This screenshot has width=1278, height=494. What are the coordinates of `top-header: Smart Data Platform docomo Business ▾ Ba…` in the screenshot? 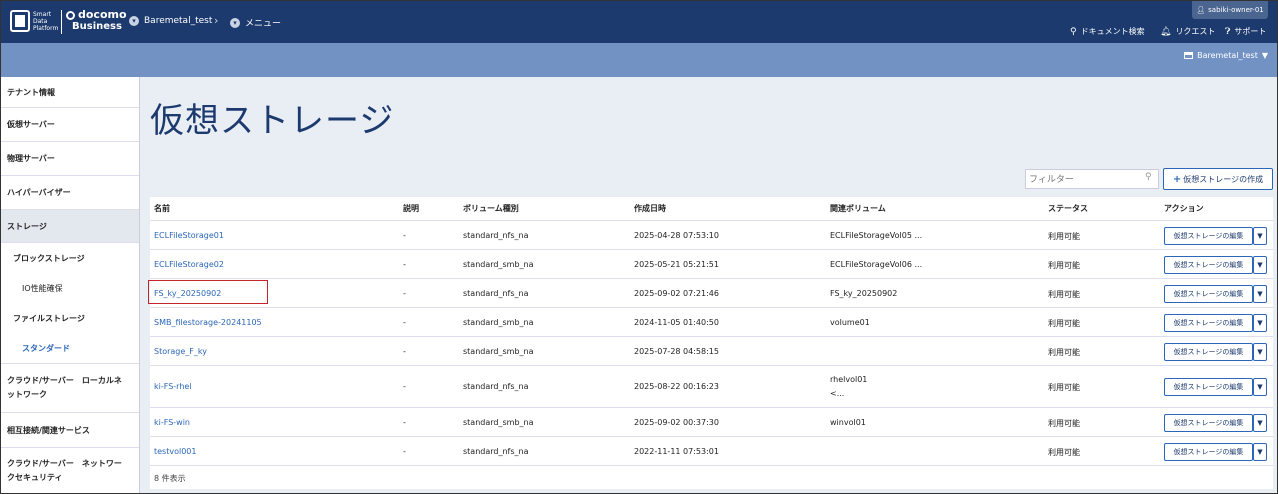 It's located at (639, 21).